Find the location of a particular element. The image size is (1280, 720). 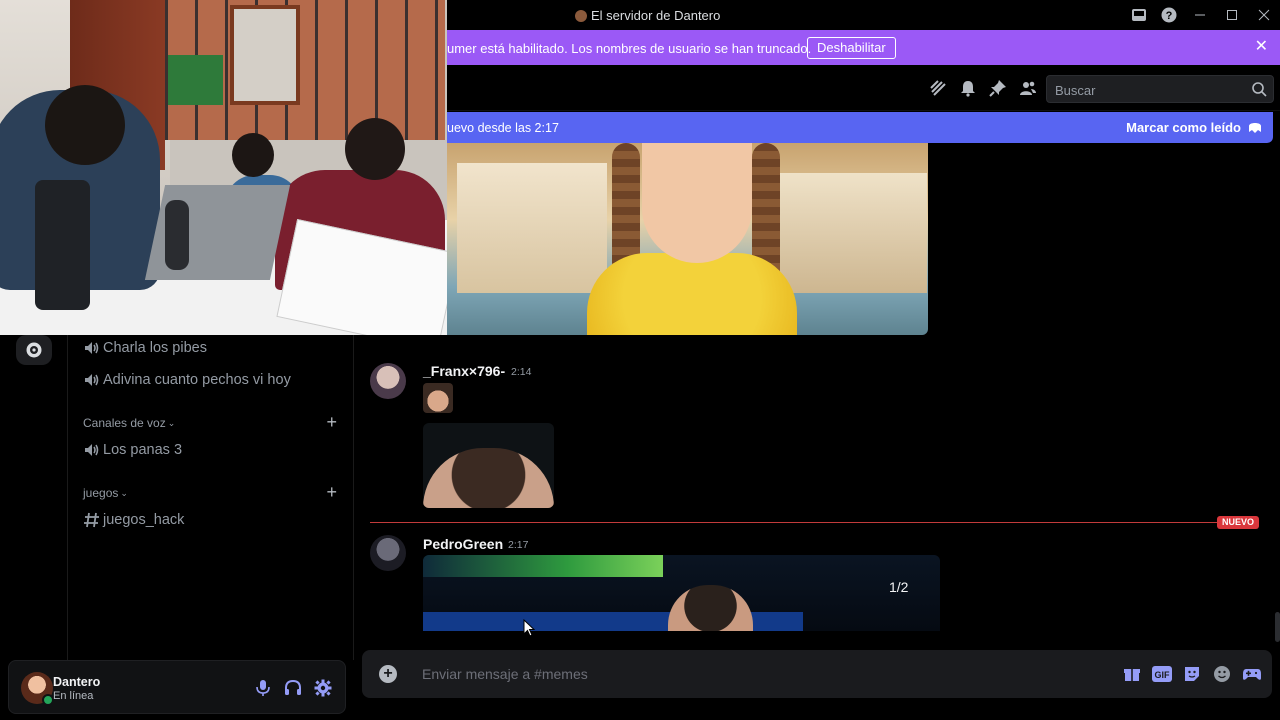

hashtag-icon is located at coordinates (91, 520).